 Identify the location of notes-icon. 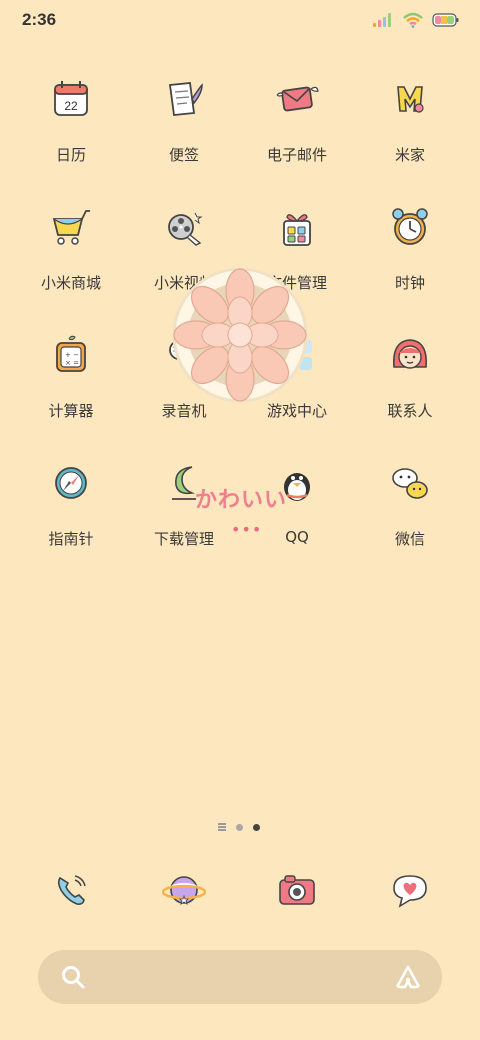
(184, 99).